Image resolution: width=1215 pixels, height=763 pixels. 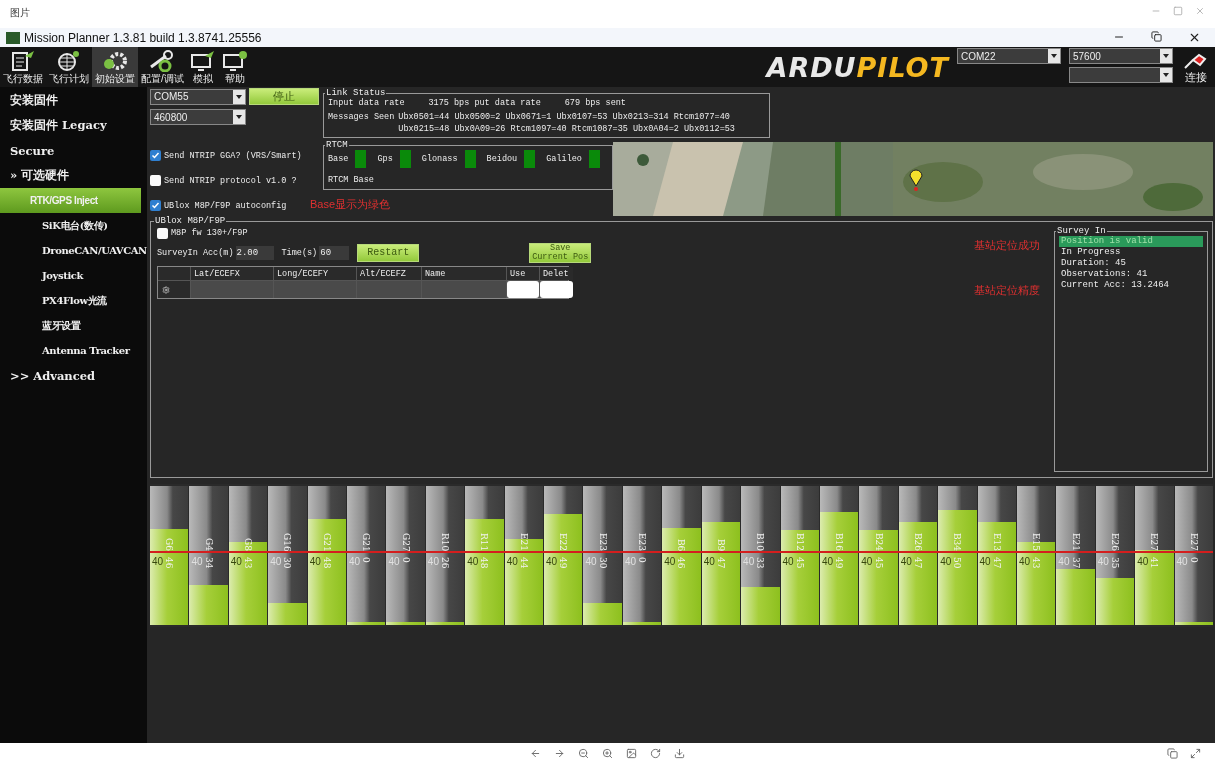 What do you see at coordinates (799, 562) in the screenshot?
I see `signal-value: 45` at bounding box center [799, 562].